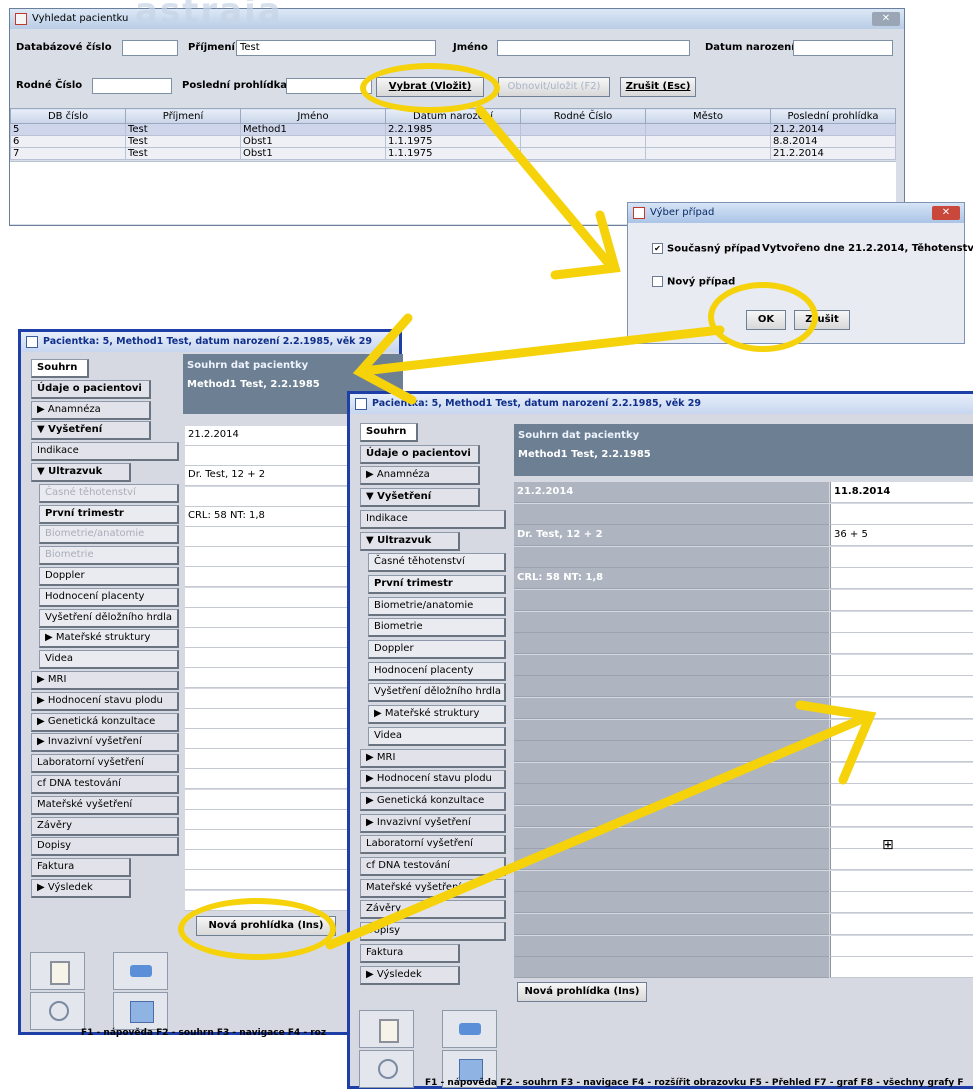  Describe the element at coordinates (257, 929) in the screenshot. I see `highlight-new-exam-button` at that location.